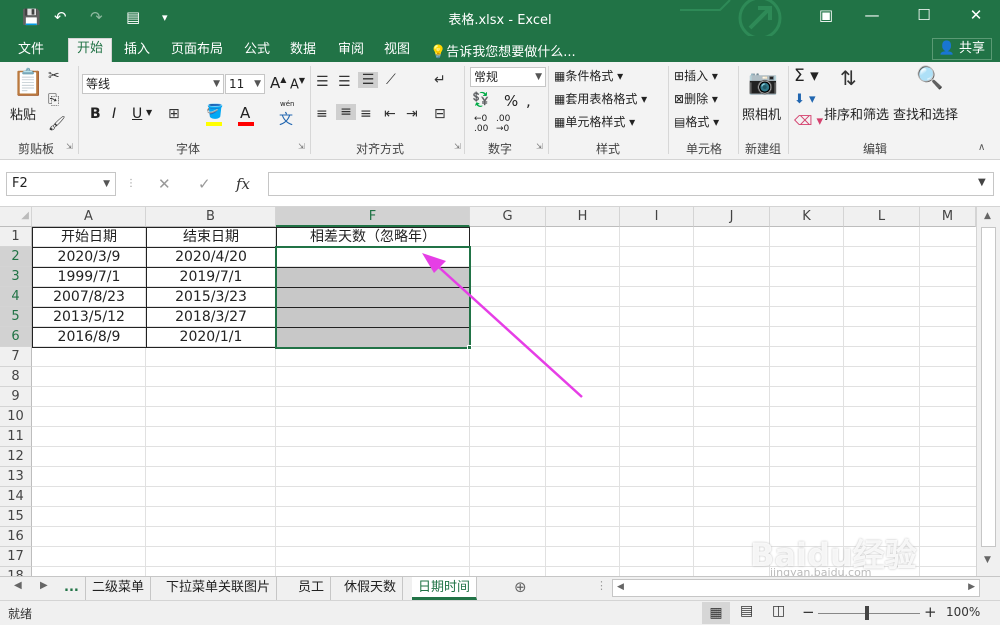 Image resolution: width=1000 pixels, height=625 pixels. I want to click on scroll-right-icon: ▶, so click(971, 587).